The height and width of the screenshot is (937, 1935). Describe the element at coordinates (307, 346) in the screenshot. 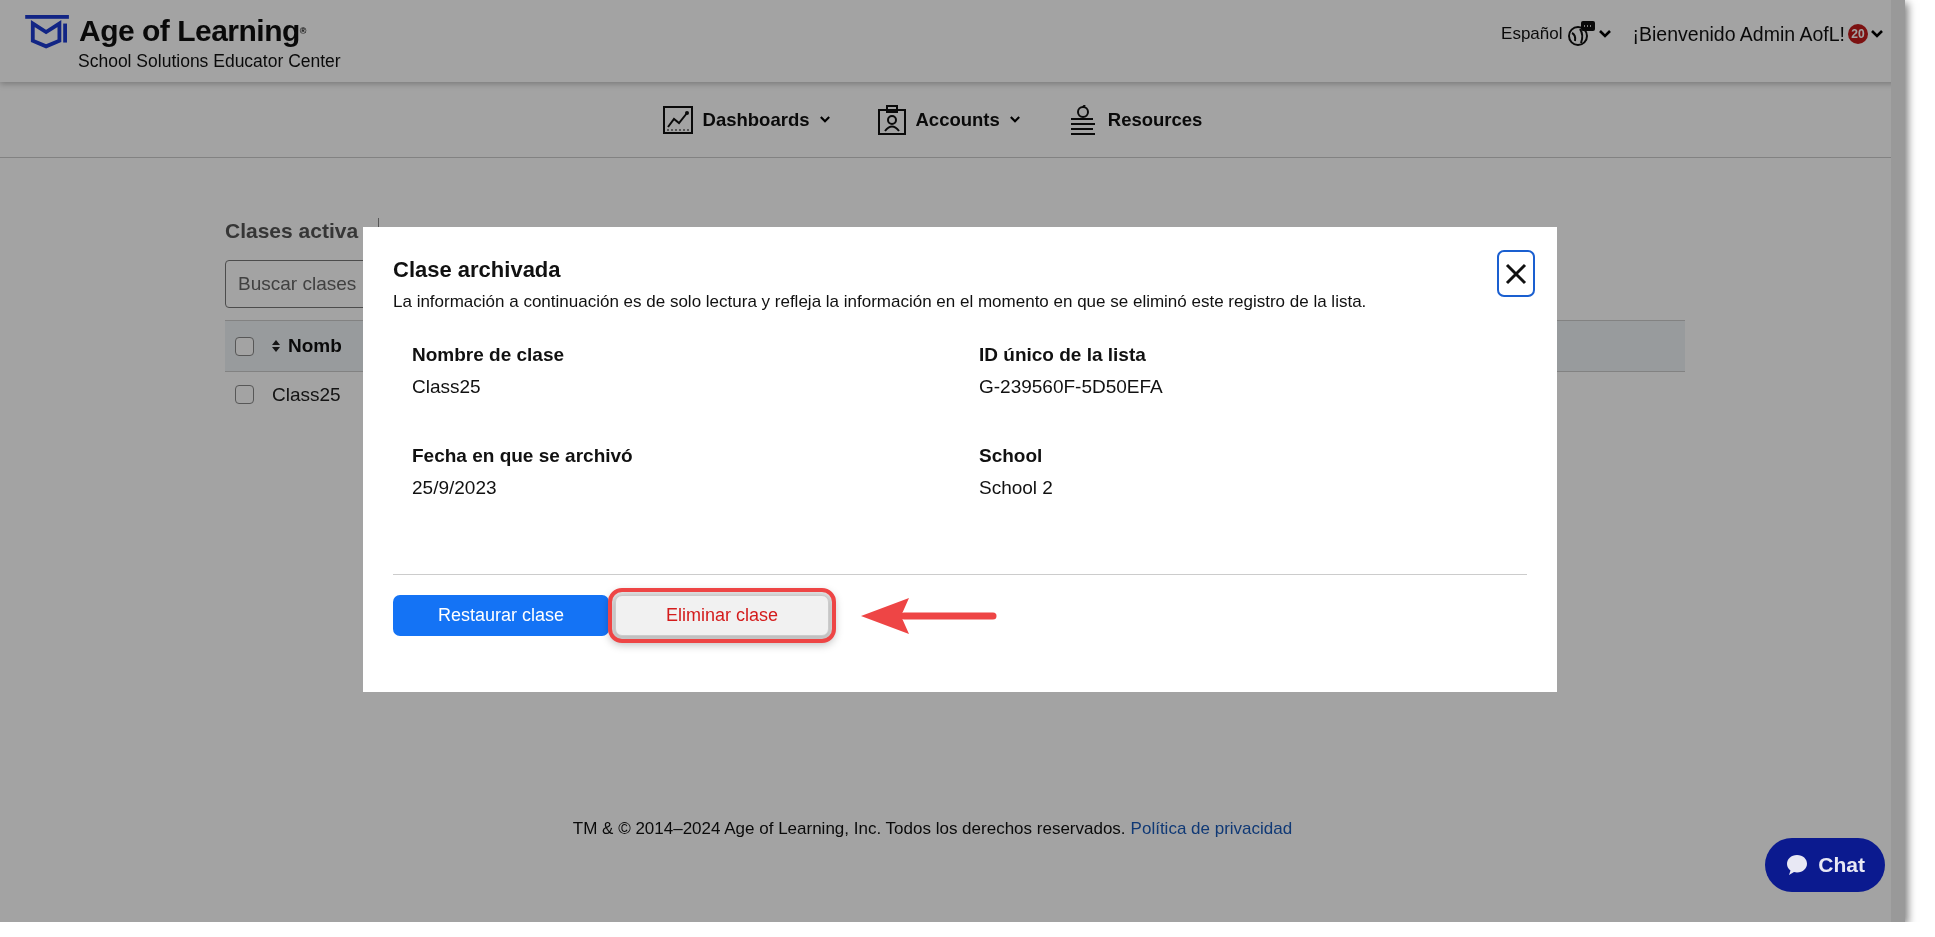

I see `column-header: Nomb` at that location.